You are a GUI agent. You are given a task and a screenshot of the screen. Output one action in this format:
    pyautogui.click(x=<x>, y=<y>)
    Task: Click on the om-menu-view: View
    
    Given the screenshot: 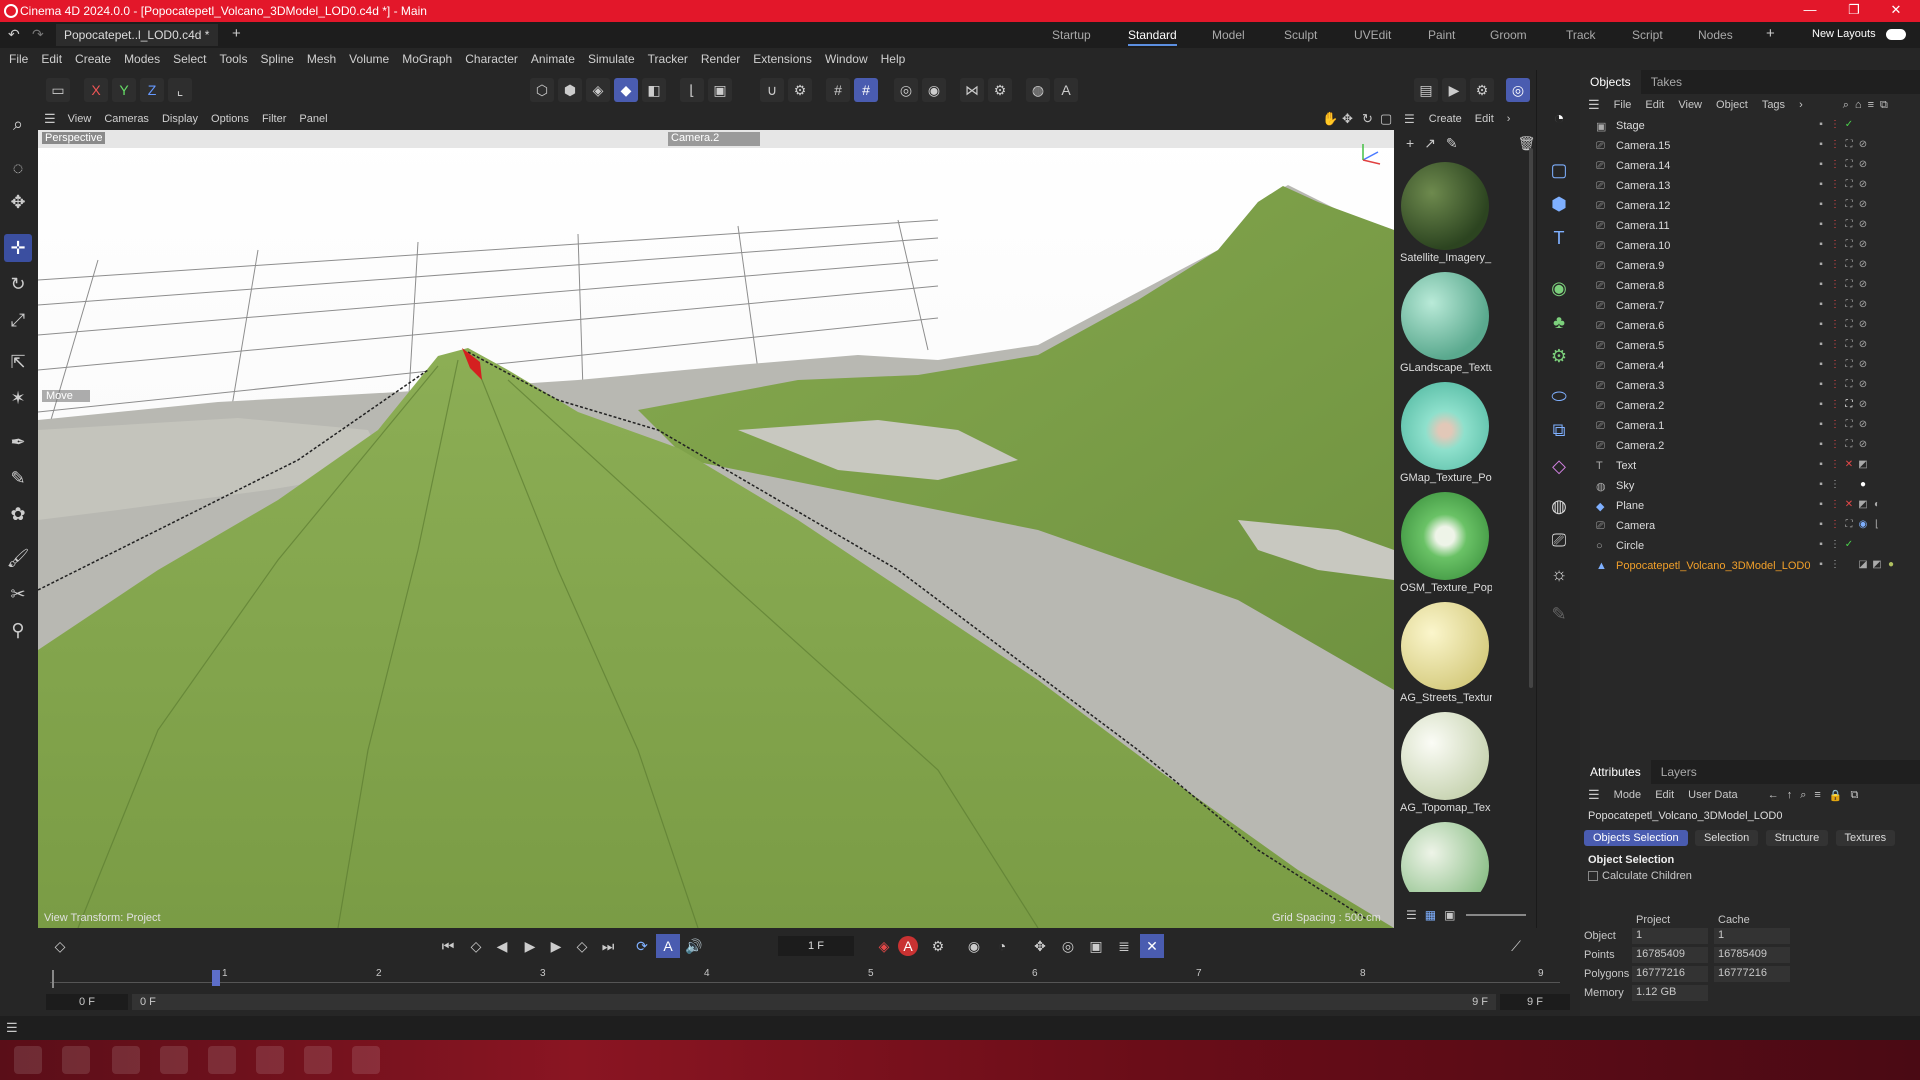 What is the action you would take?
    pyautogui.click(x=1690, y=105)
    